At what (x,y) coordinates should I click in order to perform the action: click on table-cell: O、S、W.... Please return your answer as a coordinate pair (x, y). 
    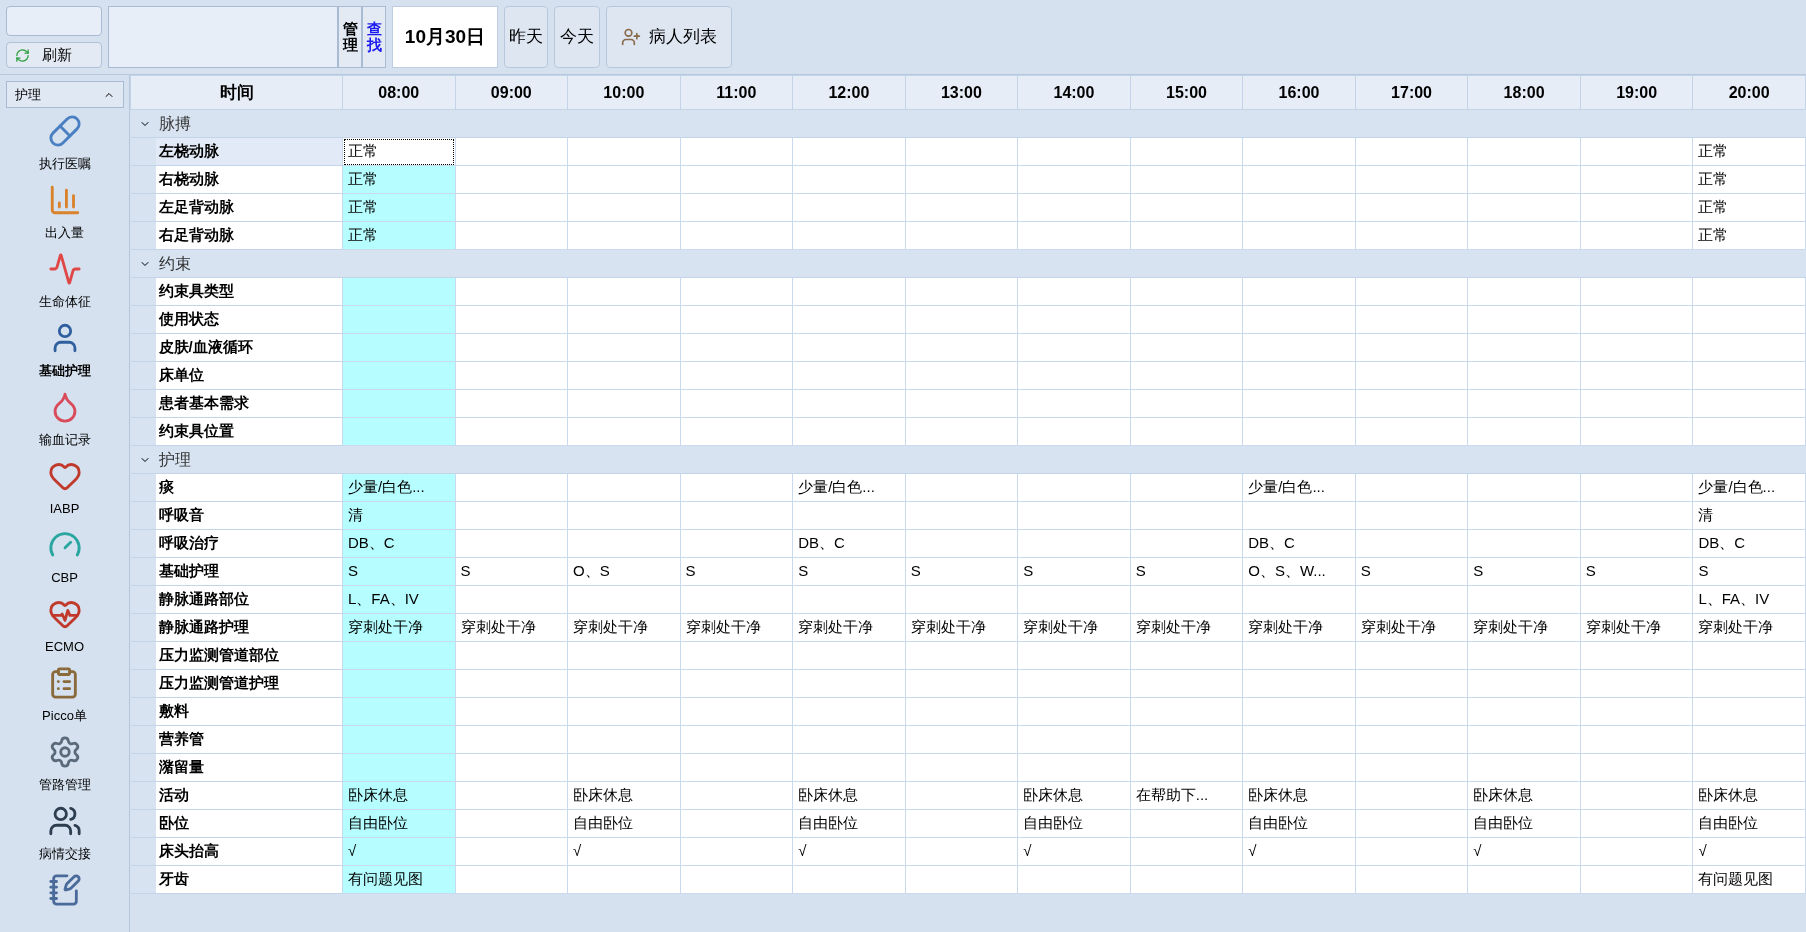
    Looking at the image, I should click on (1299, 571).